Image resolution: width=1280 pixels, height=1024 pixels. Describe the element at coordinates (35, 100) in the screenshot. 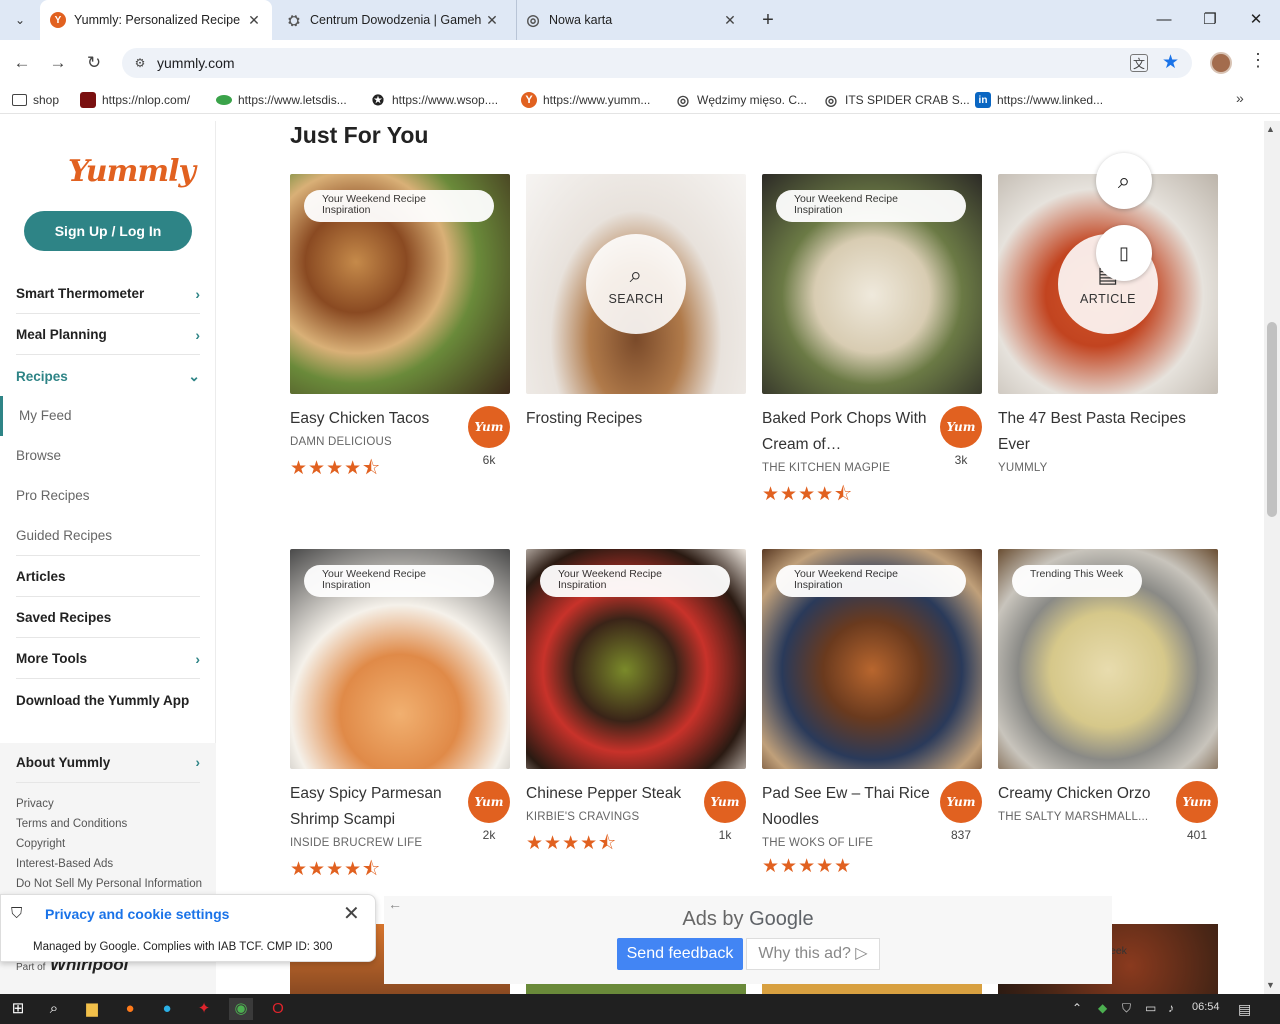

I see `bookmark-shop: shop` at that location.